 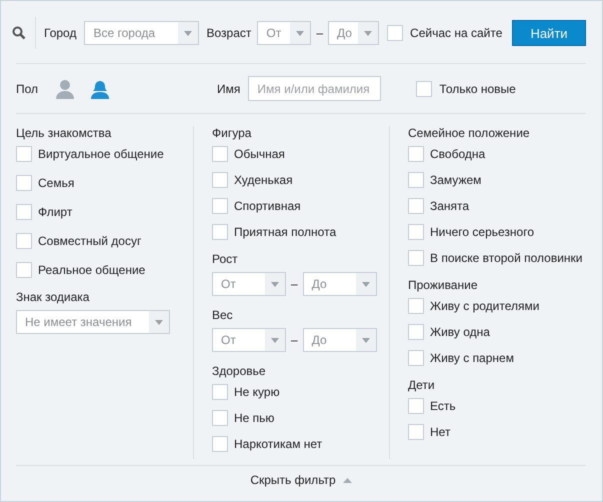 I want to click on city-label: Город, so click(x=60, y=33).